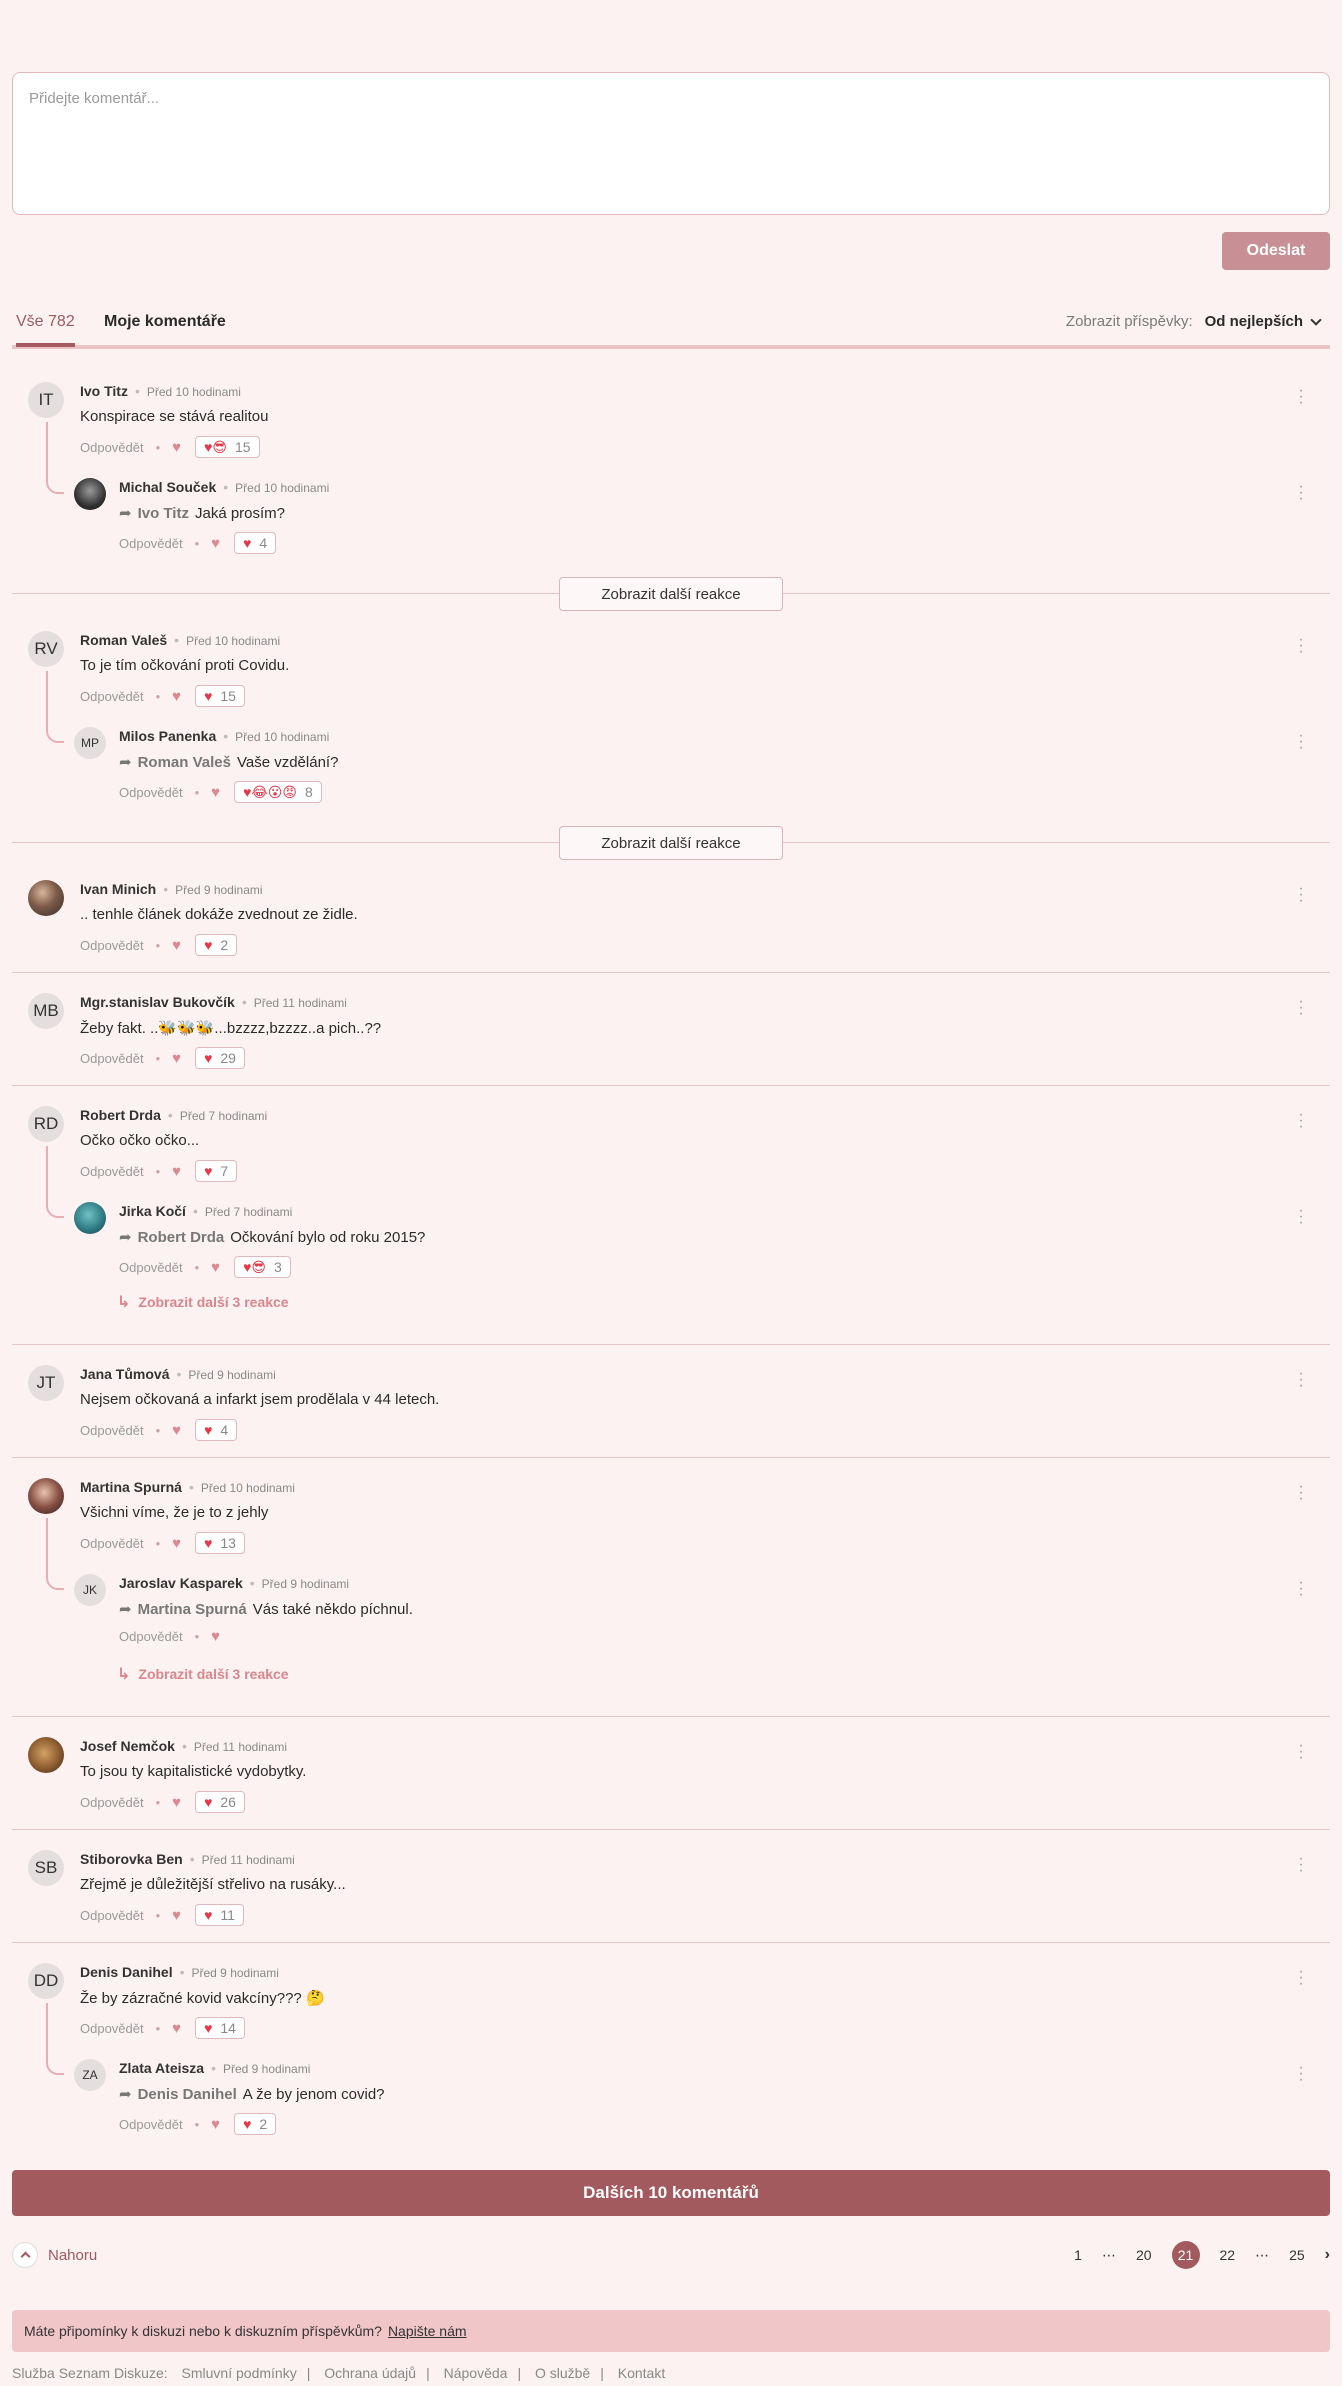 The height and width of the screenshot is (2386, 1342). What do you see at coordinates (165, 322) in the screenshot?
I see `tab-my-comments: Moje komentáře` at bounding box center [165, 322].